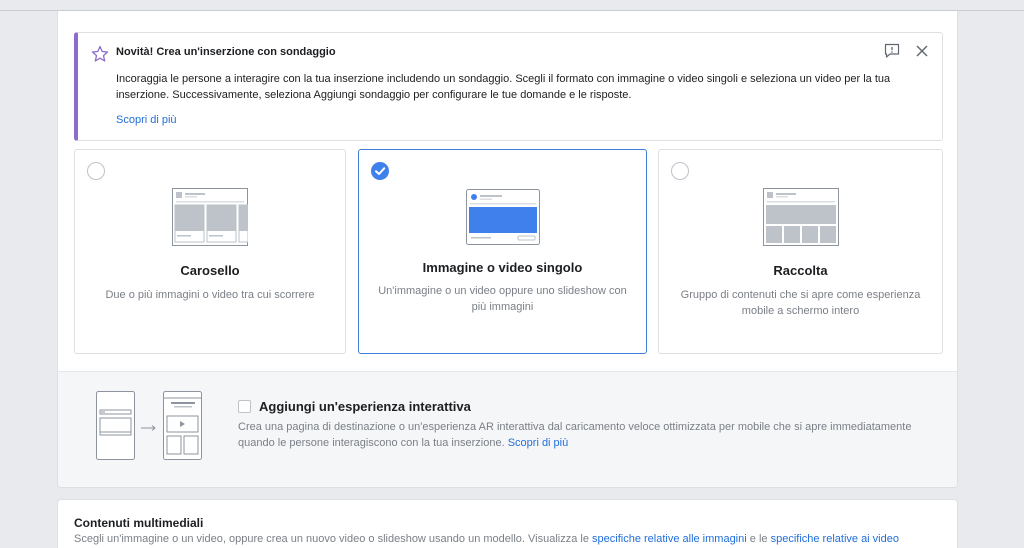  Describe the element at coordinates (669, 539) in the screenshot. I see `image-specs-link: specifiche relative alle immagini` at that location.